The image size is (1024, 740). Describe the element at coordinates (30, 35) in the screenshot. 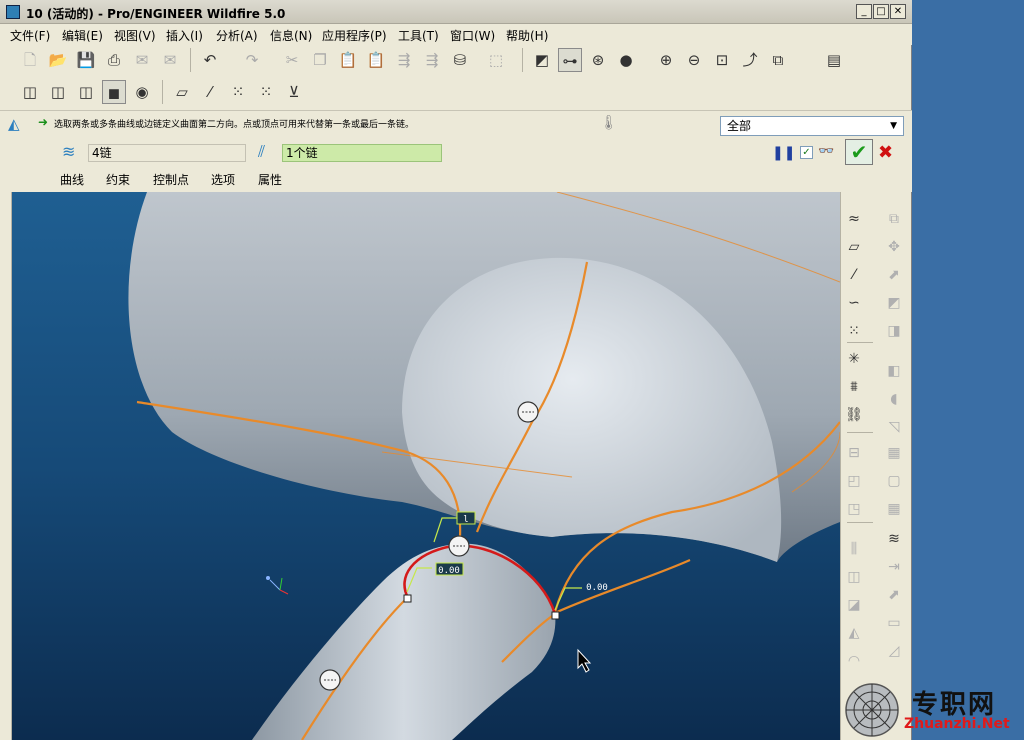

I see `menu-file: 文件(F)` at that location.